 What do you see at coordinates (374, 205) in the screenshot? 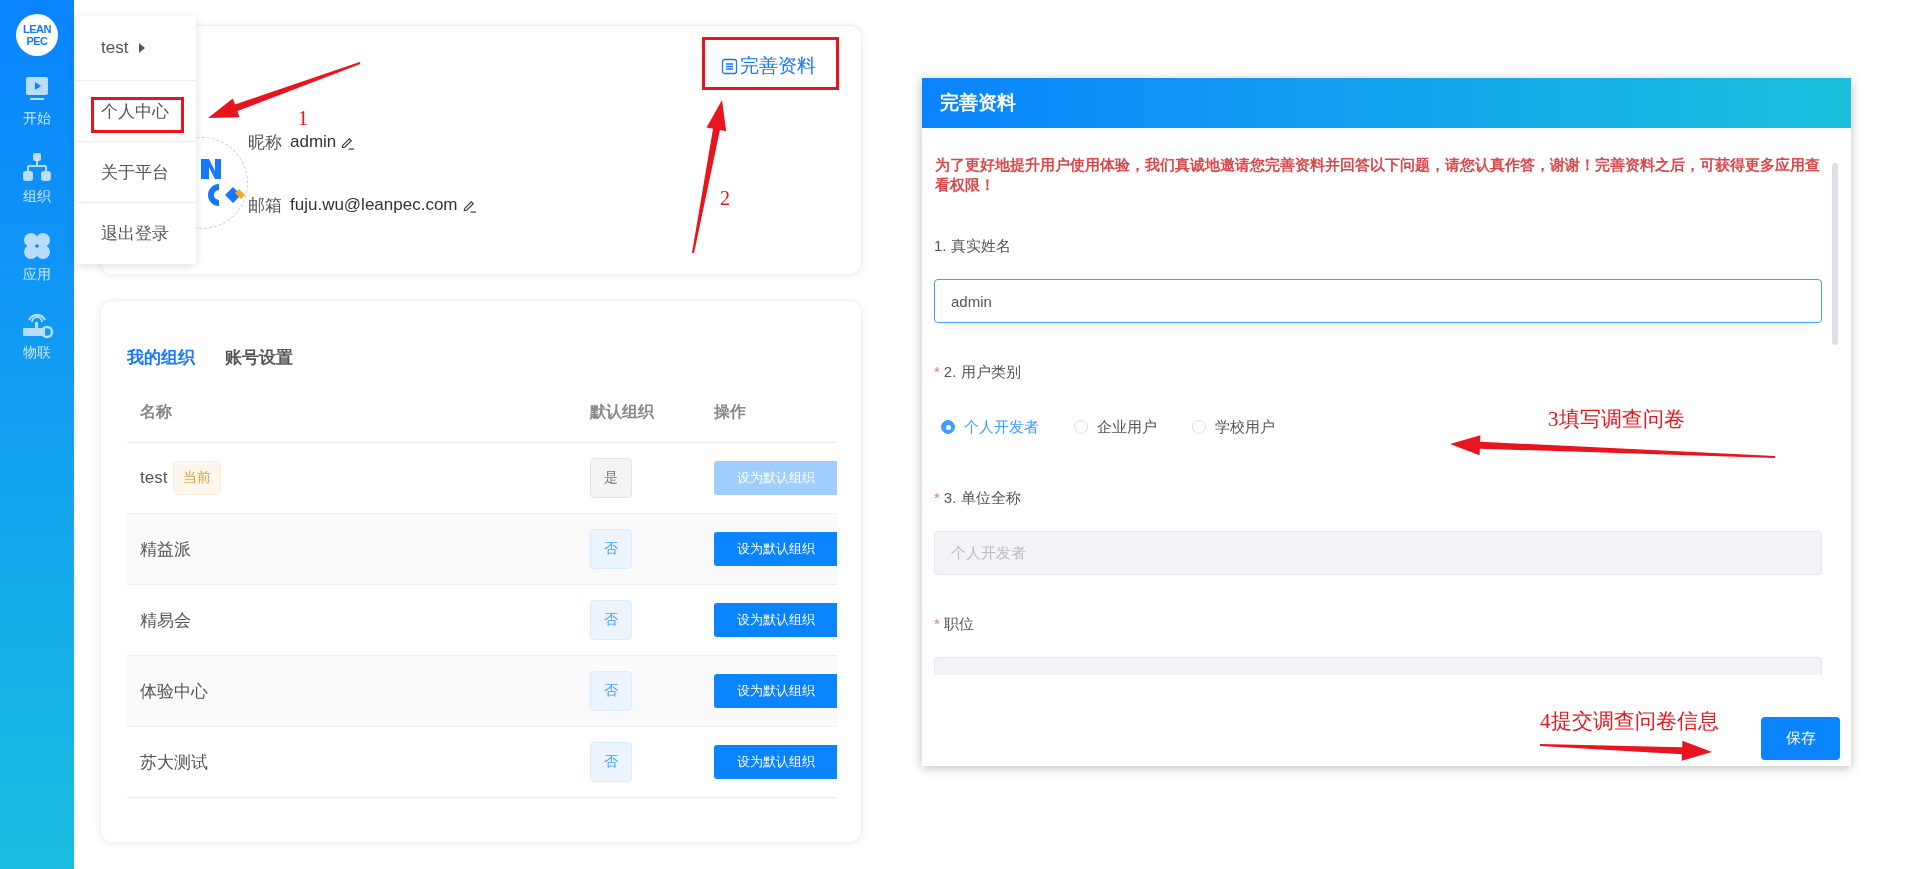
I see `field-value: fuju.wu@leanpec.com` at bounding box center [374, 205].